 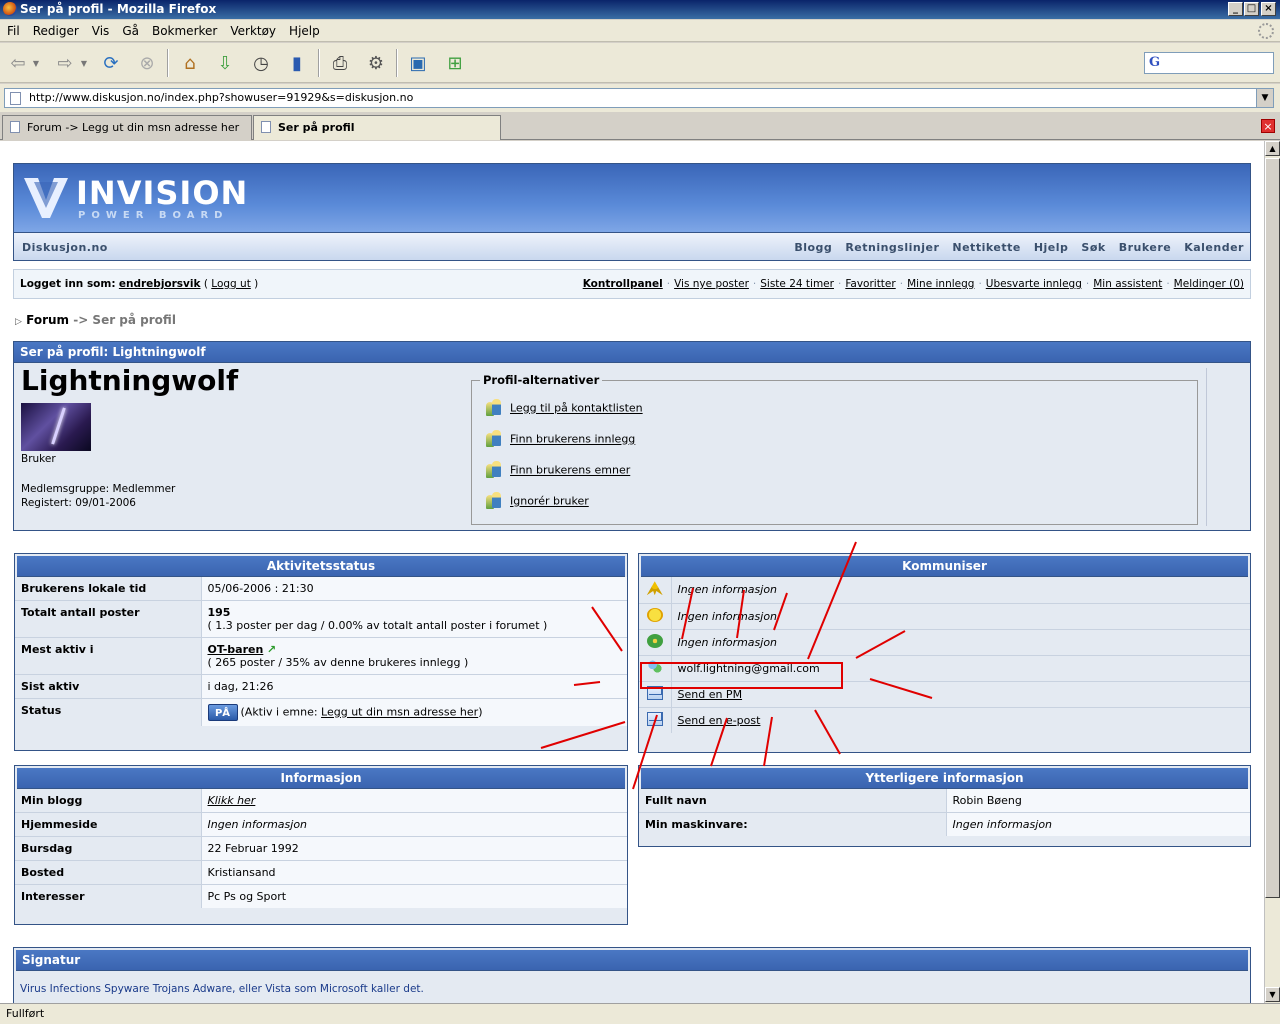 I want to click on vertical-scrollbar: ▲ ▼, so click(x=1272, y=572).